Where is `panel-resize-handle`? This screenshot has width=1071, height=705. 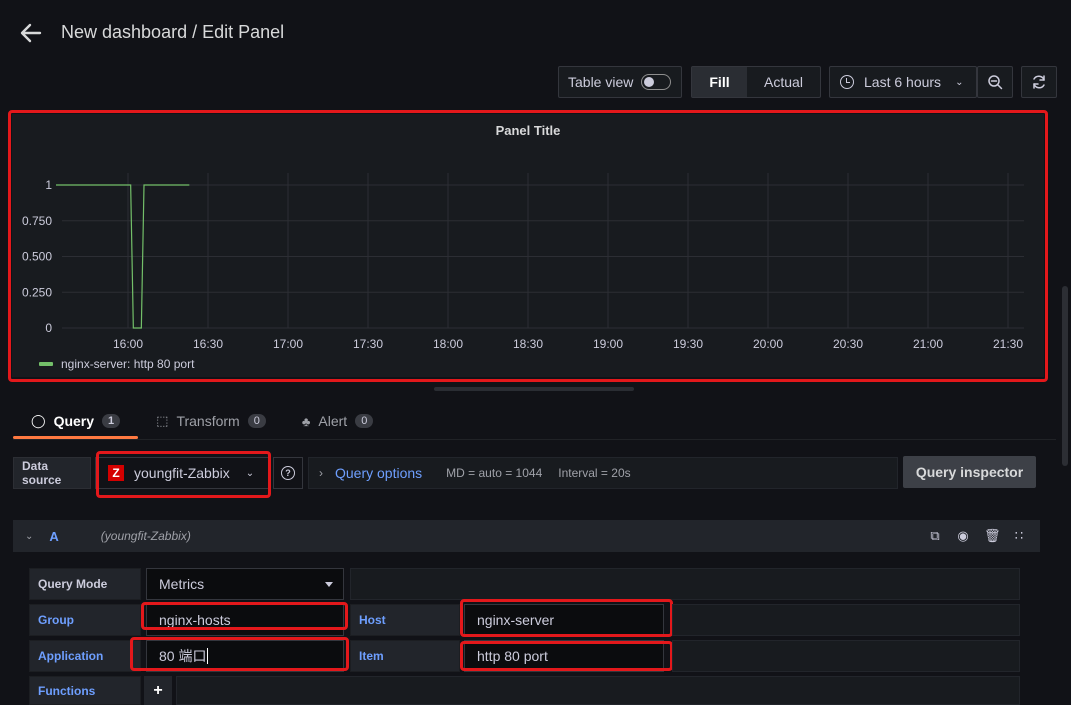 panel-resize-handle is located at coordinates (534, 389).